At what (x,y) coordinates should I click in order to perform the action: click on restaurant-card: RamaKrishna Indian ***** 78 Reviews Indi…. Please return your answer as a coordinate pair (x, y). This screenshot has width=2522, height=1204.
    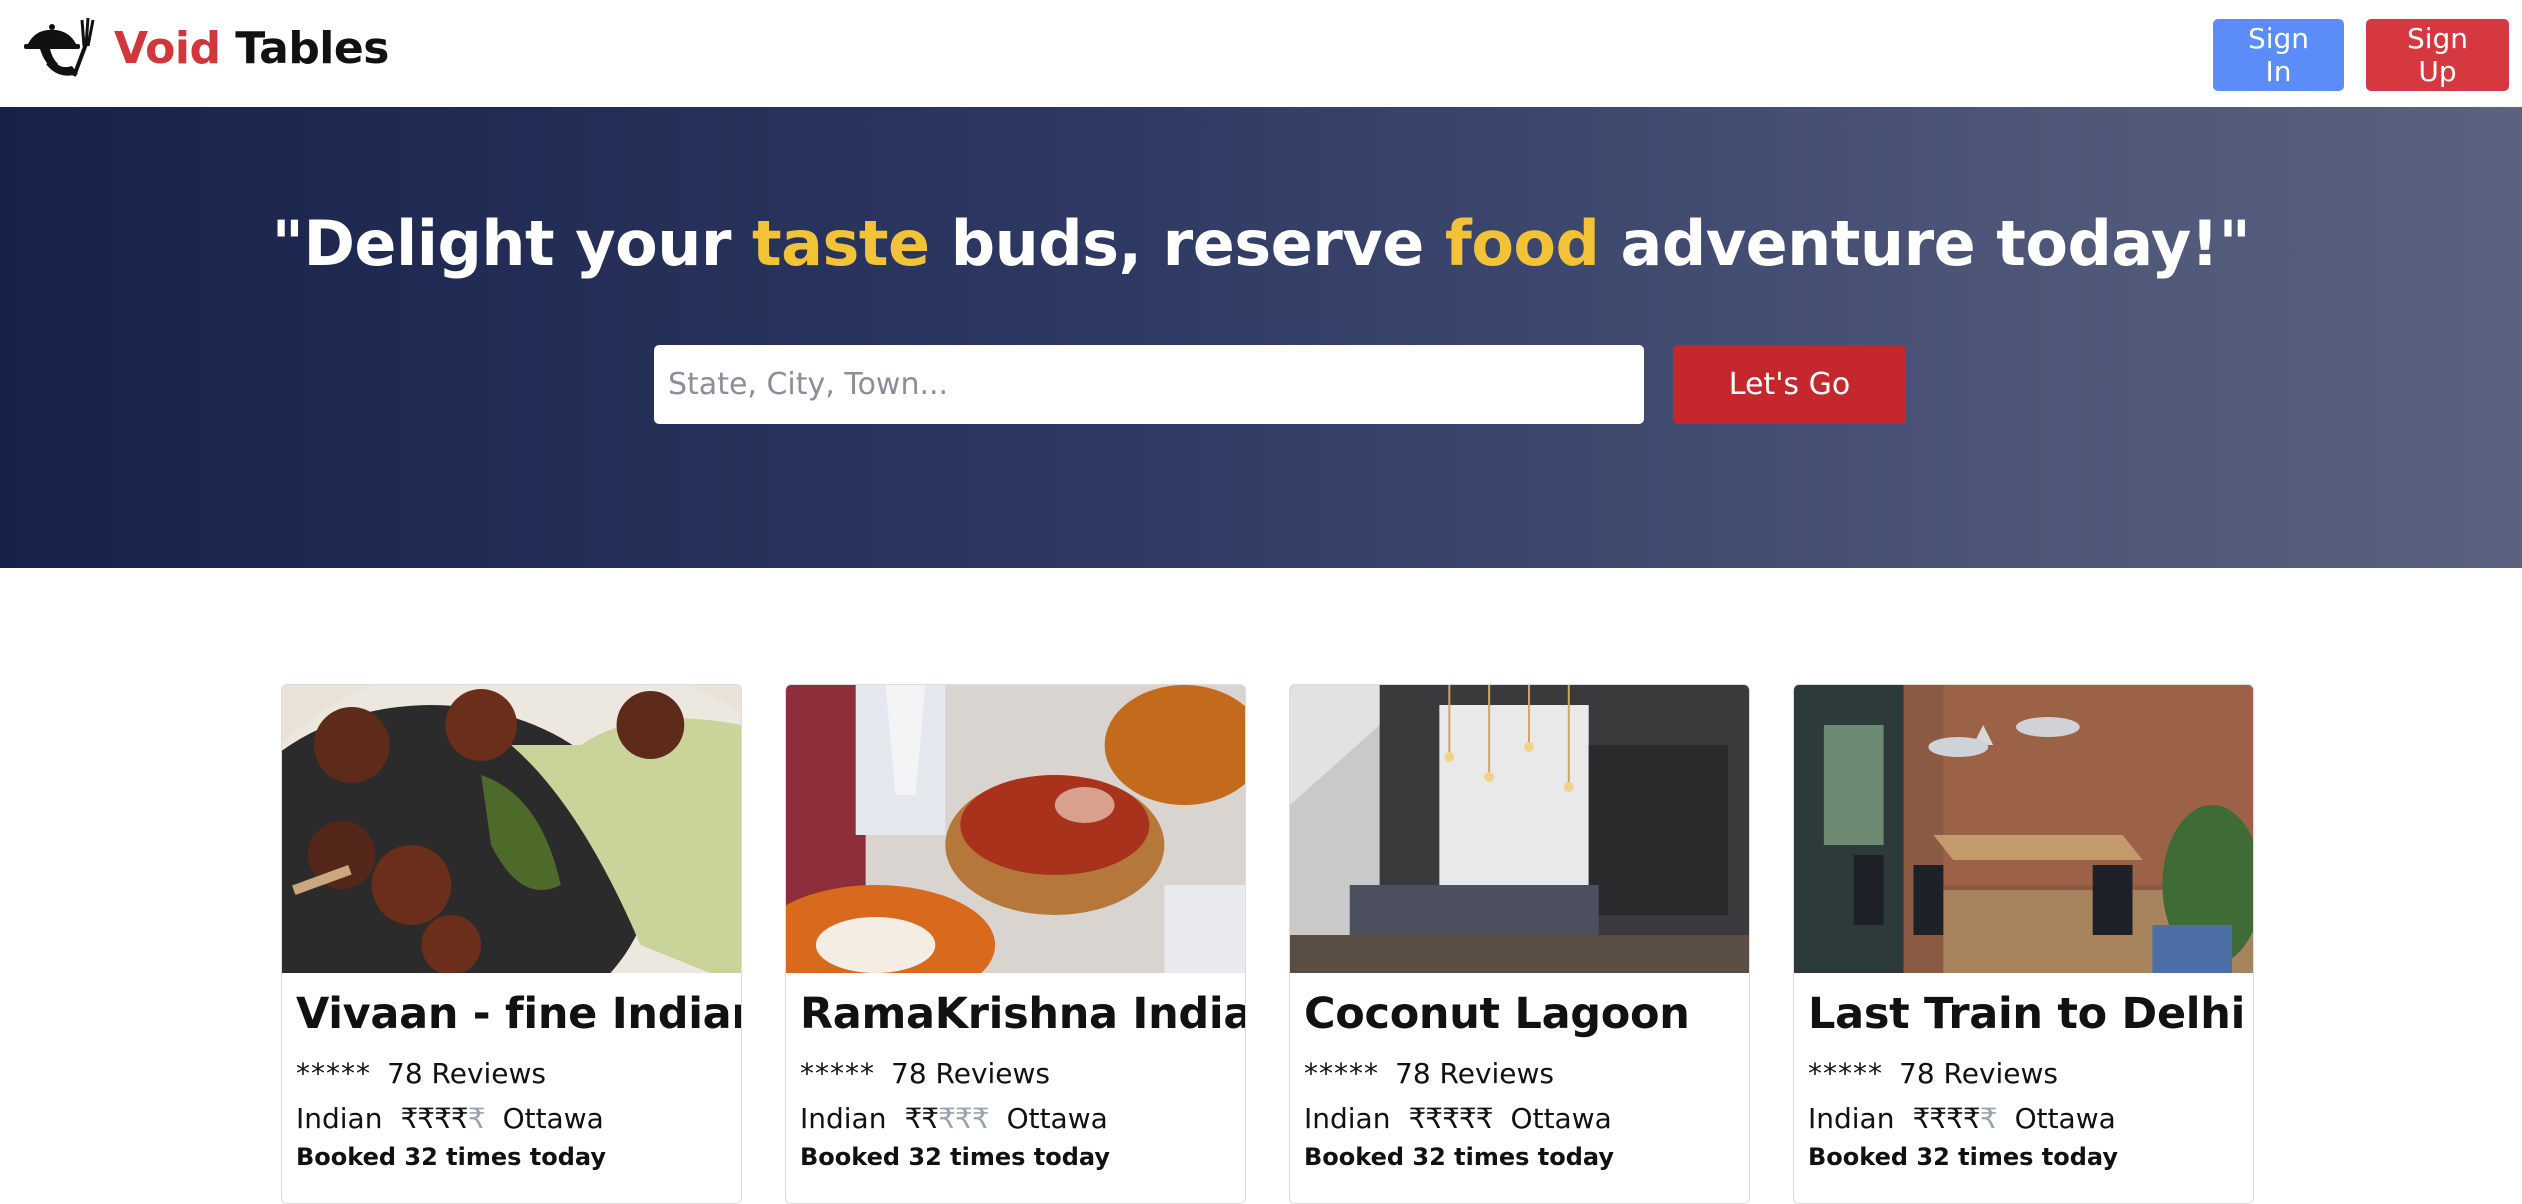
    Looking at the image, I should click on (1015, 944).